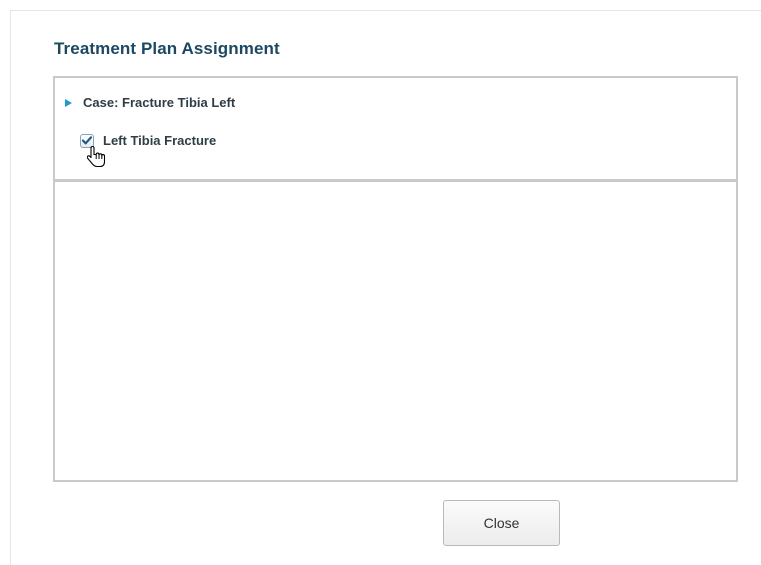 Image resolution: width=761 pixels, height=565 pixels. What do you see at coordinates (167, 48) in the screenshot?
I see `dialog-title: Treatment Plan Assignment` at bounding box center [167, 48].